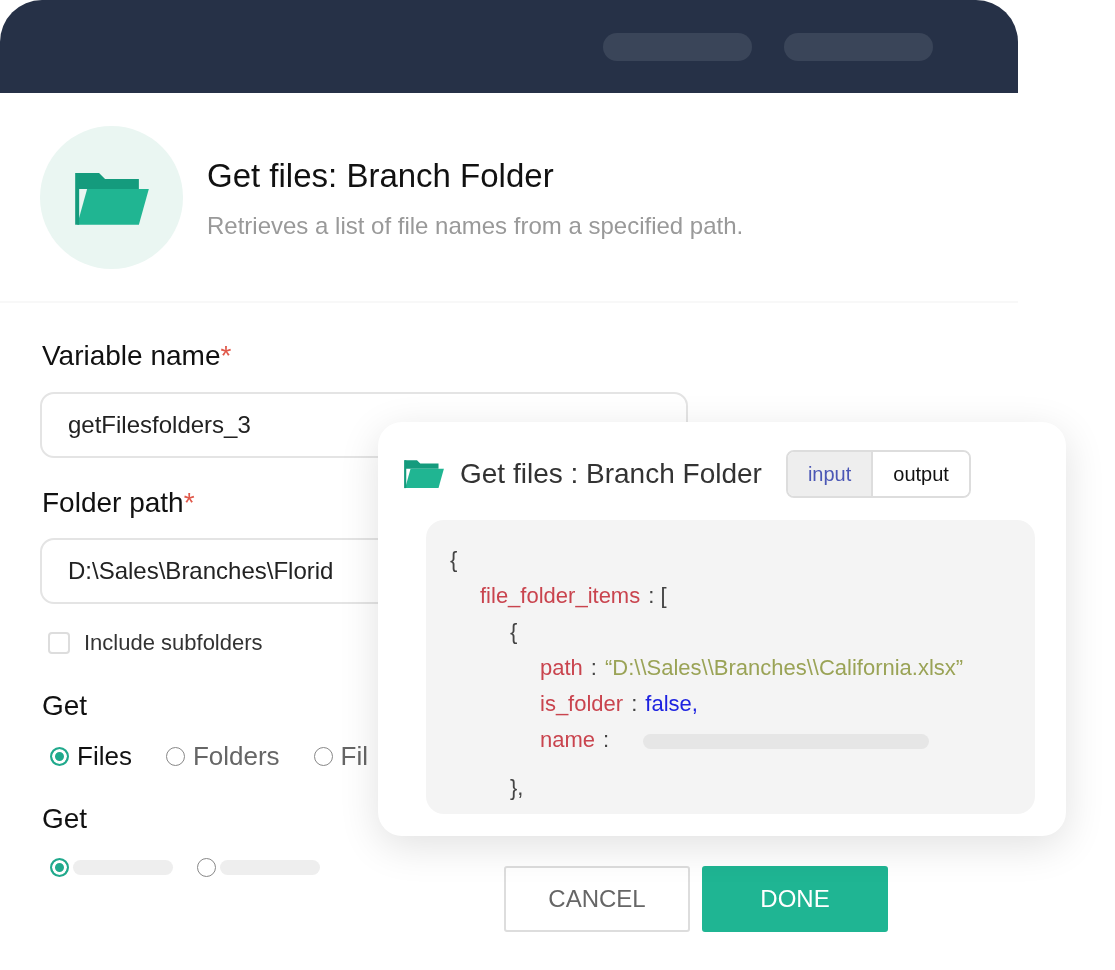  I want to click on code-key: name, so click(568, 739).